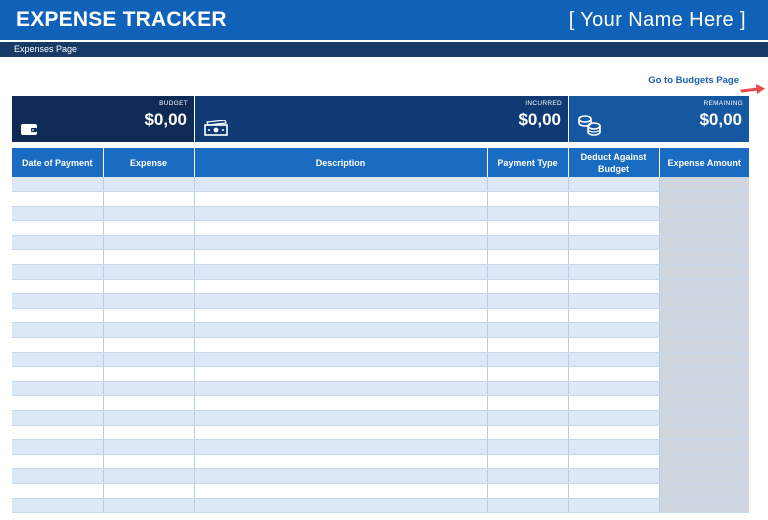  I want to click on column-header-payment-type: Payment Type, so click(528, 162).